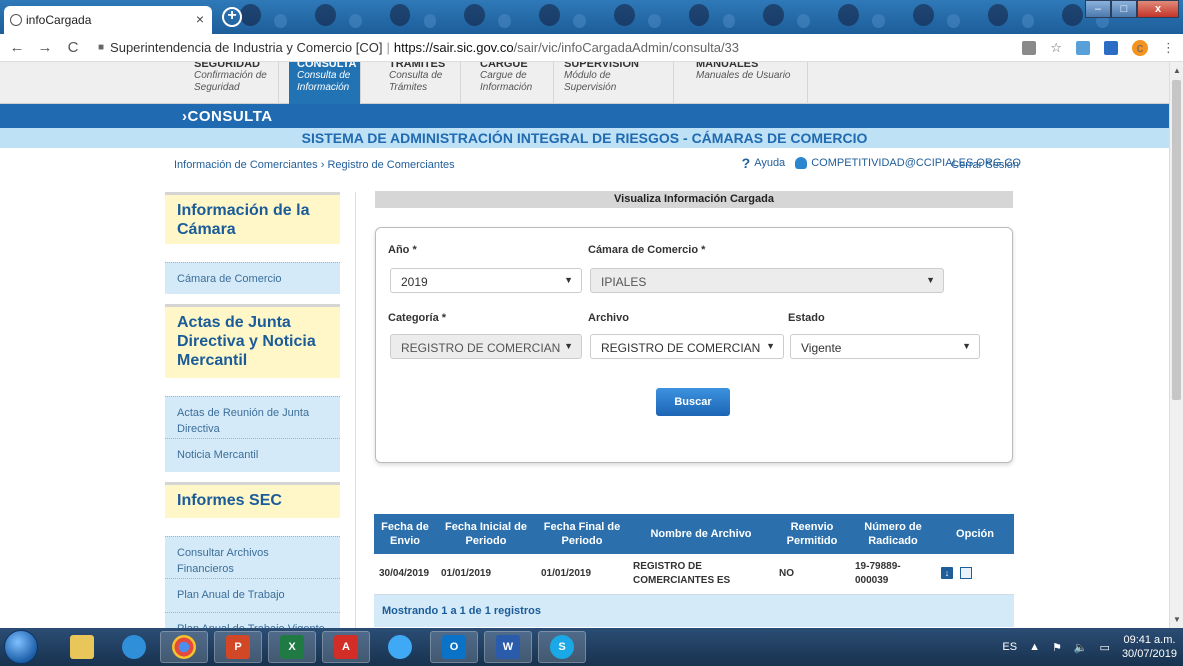  I want to click on download-icon: ↓, so click(947, 573).